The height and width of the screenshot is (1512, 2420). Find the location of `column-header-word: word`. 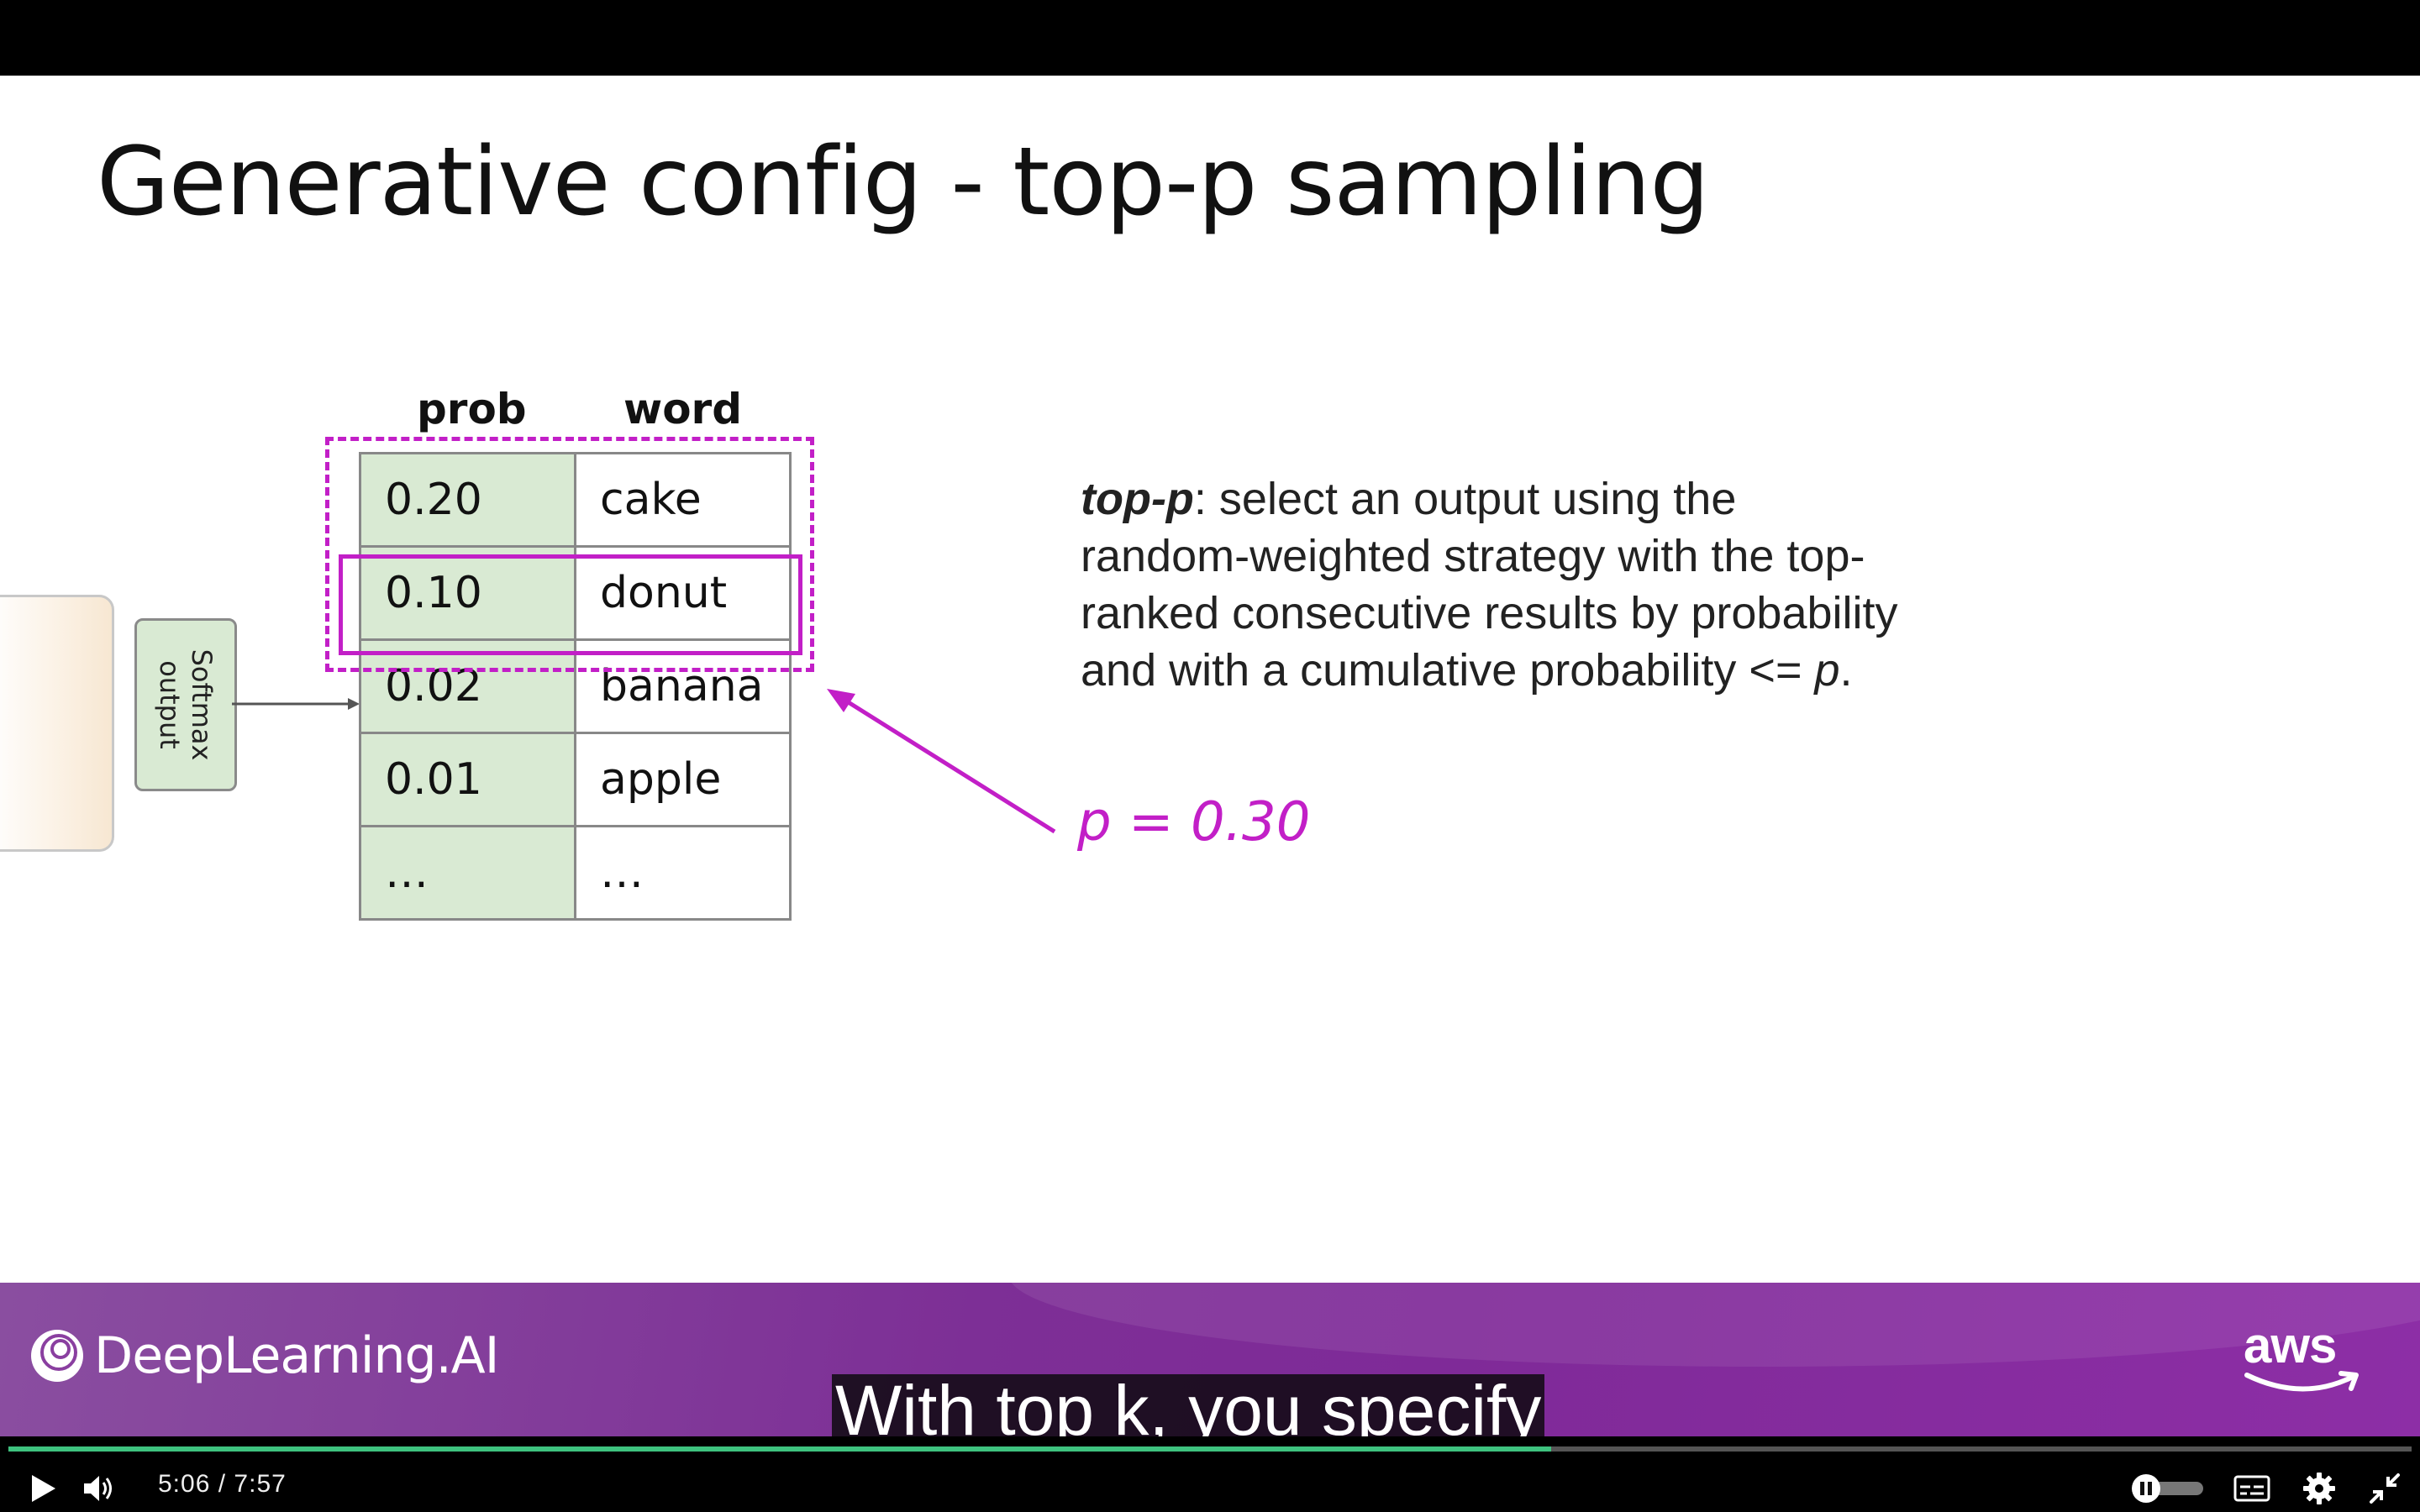

column-header-word: word is located at coordinates (682, 409).